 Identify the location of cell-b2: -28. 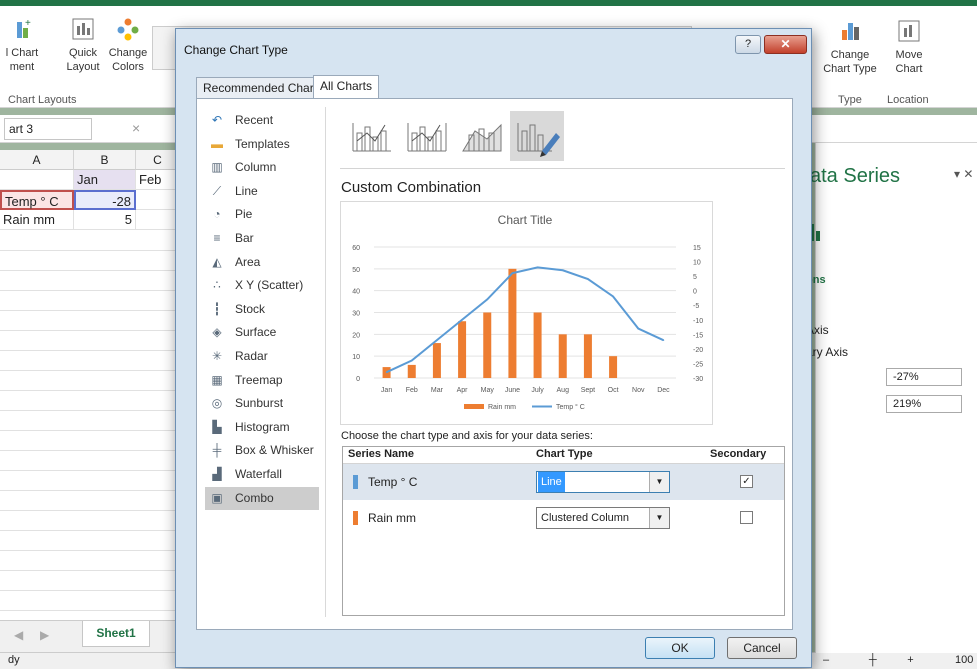
(105, 200).